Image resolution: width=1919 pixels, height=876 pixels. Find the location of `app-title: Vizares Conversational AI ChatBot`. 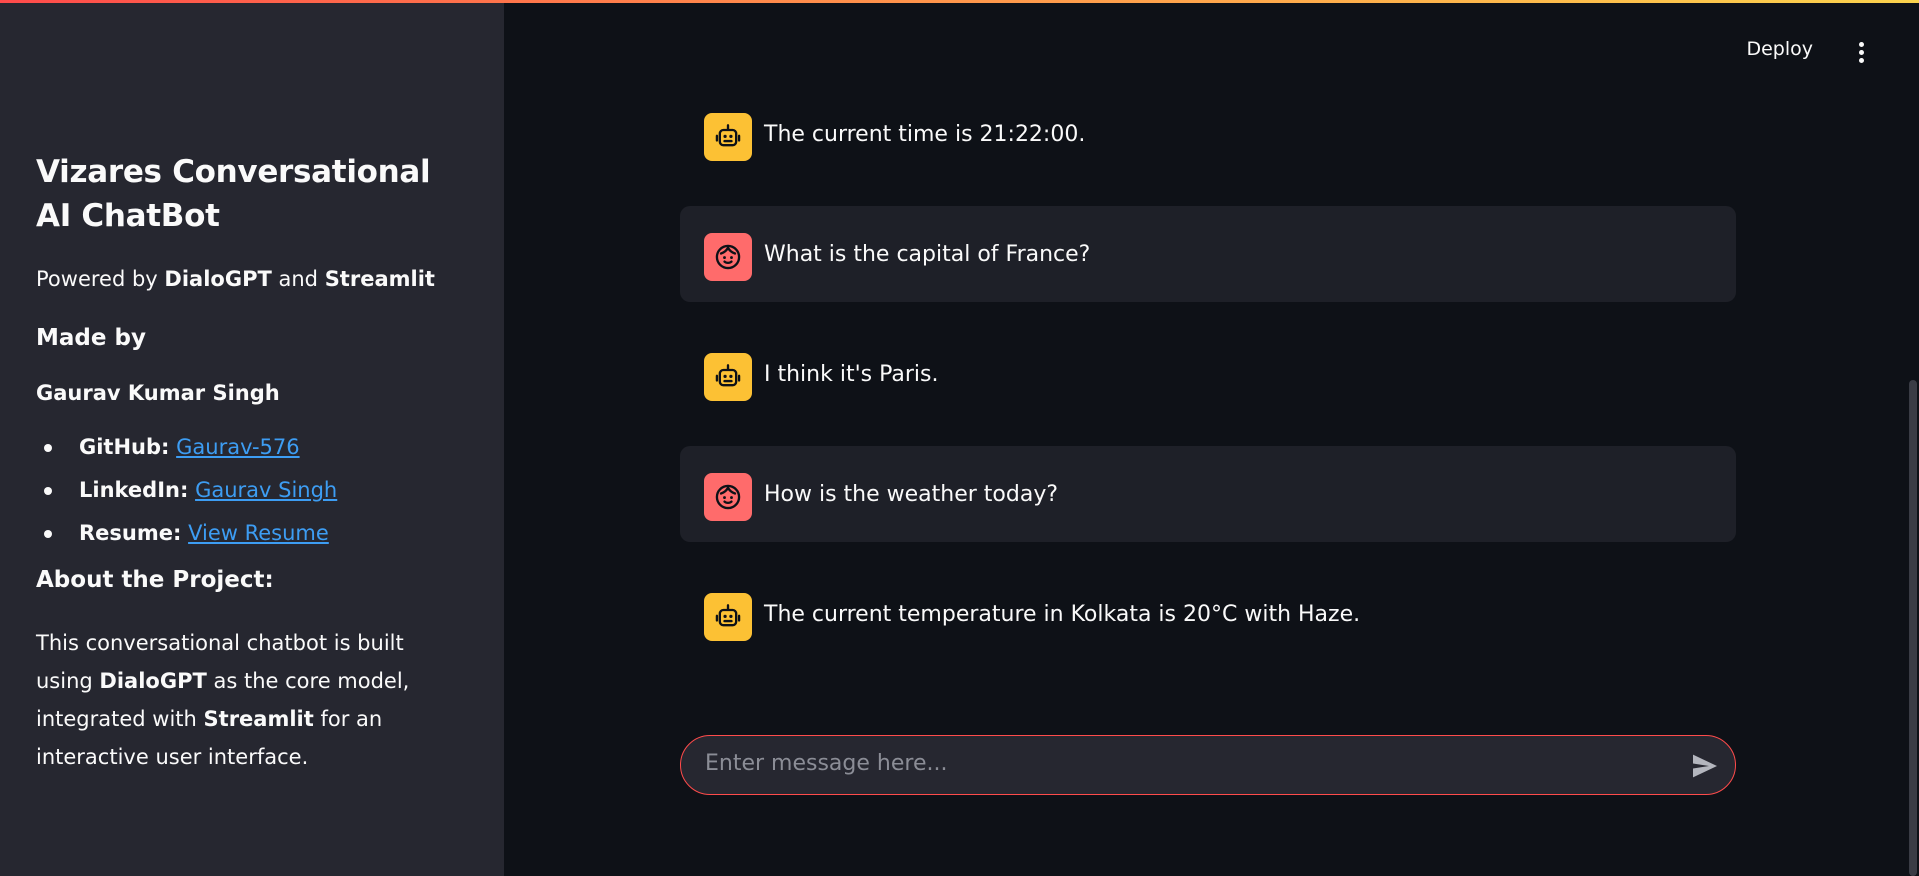

app-title: Vizares Conversational AI ChatBot is located at coordinates (233, 194).